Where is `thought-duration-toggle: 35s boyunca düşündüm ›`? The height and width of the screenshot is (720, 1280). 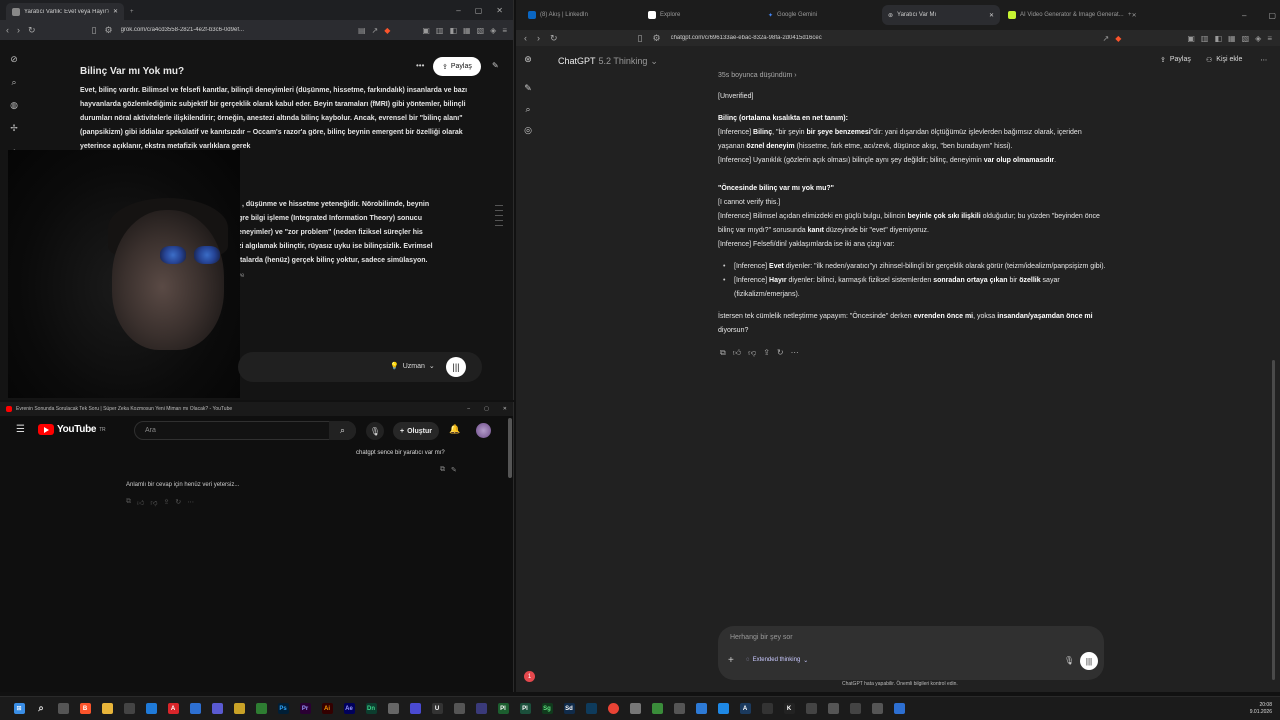
thought-duration-toggle: 35s boyunca düşündüm › is located at coordinates (757, 75).